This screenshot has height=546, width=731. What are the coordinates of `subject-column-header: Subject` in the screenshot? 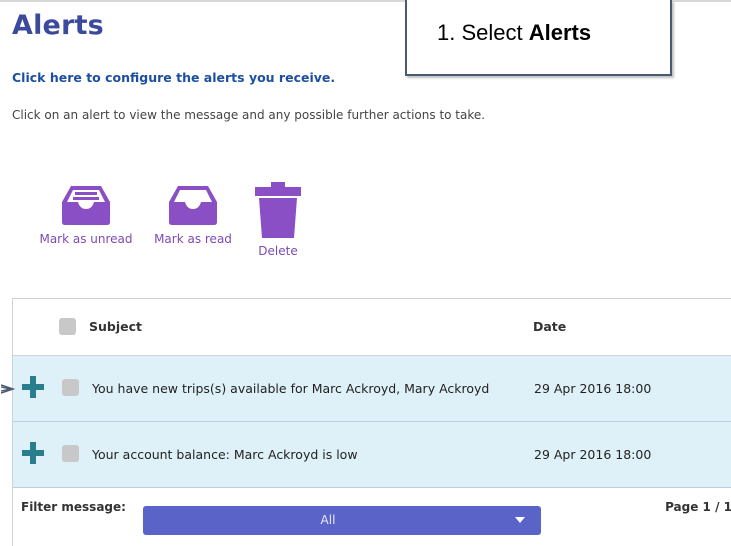 It's located at (115, 326).